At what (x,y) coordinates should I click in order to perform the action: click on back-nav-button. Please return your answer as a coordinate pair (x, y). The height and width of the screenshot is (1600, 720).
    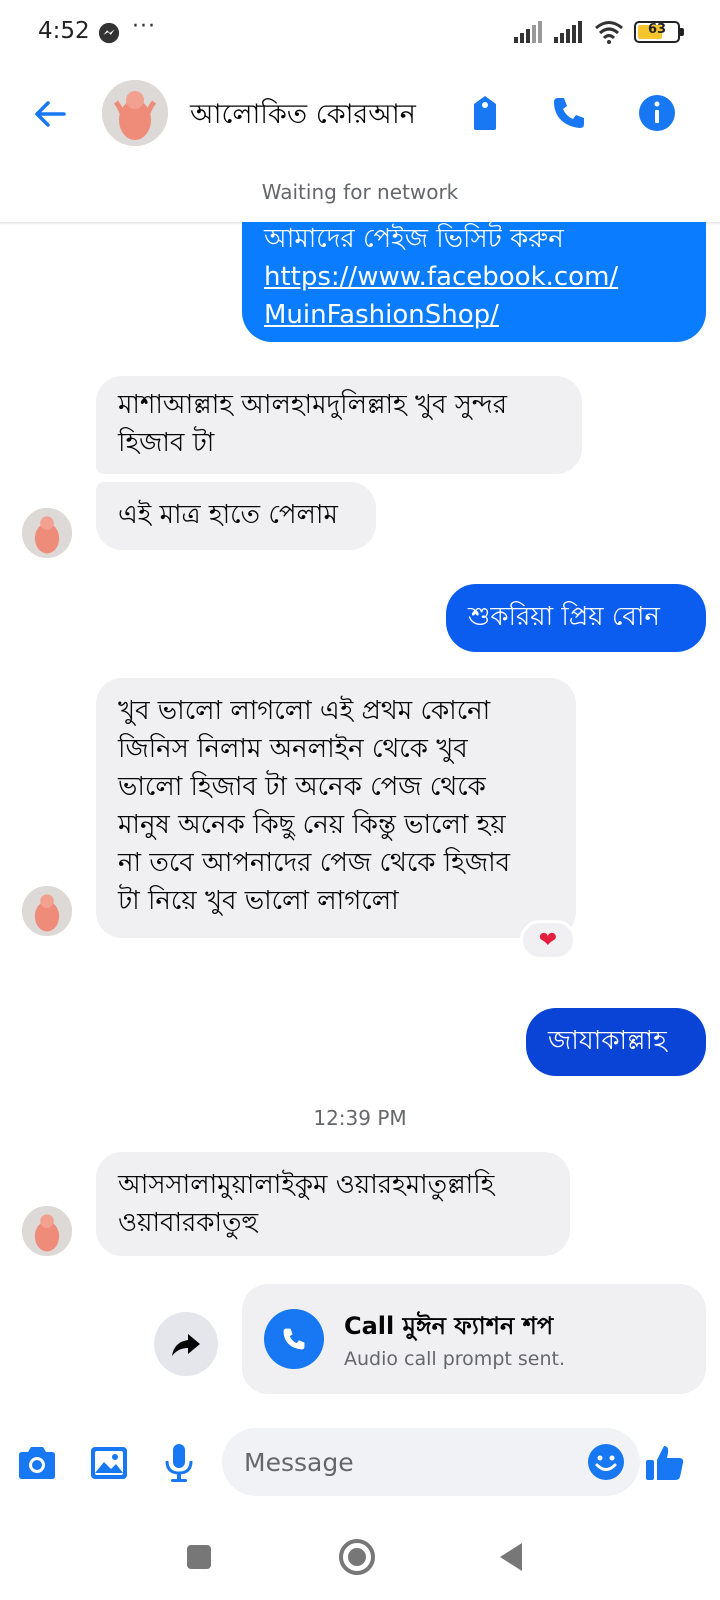
    Looking at the image, I should click on (511, 1557).